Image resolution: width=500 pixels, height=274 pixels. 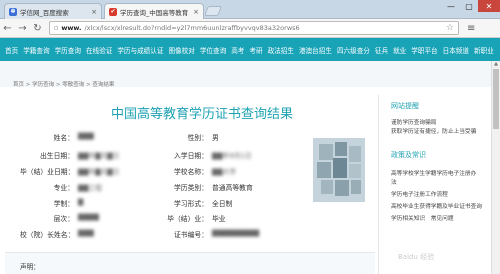 I want to click on nav-item: 学历查询, so click(x=68, y=50).